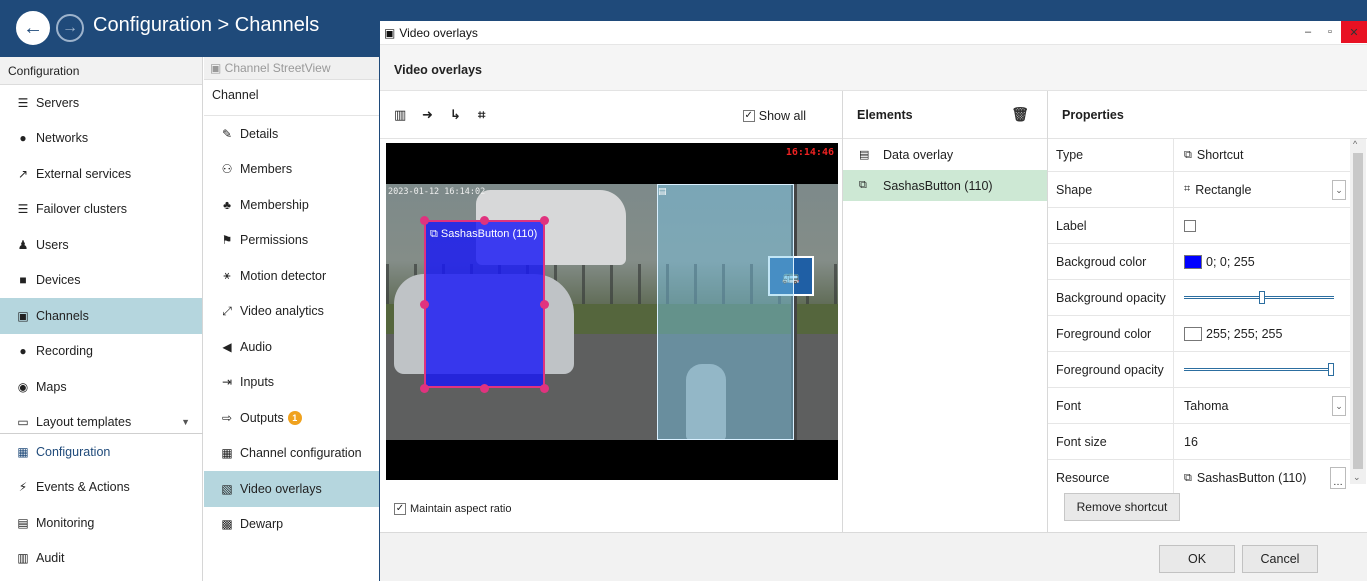  What do you see at coordinates (291, 205) in the screenshot?
I see `channel-item-membership: ♣ Membership` at bounding box center [291, 205].